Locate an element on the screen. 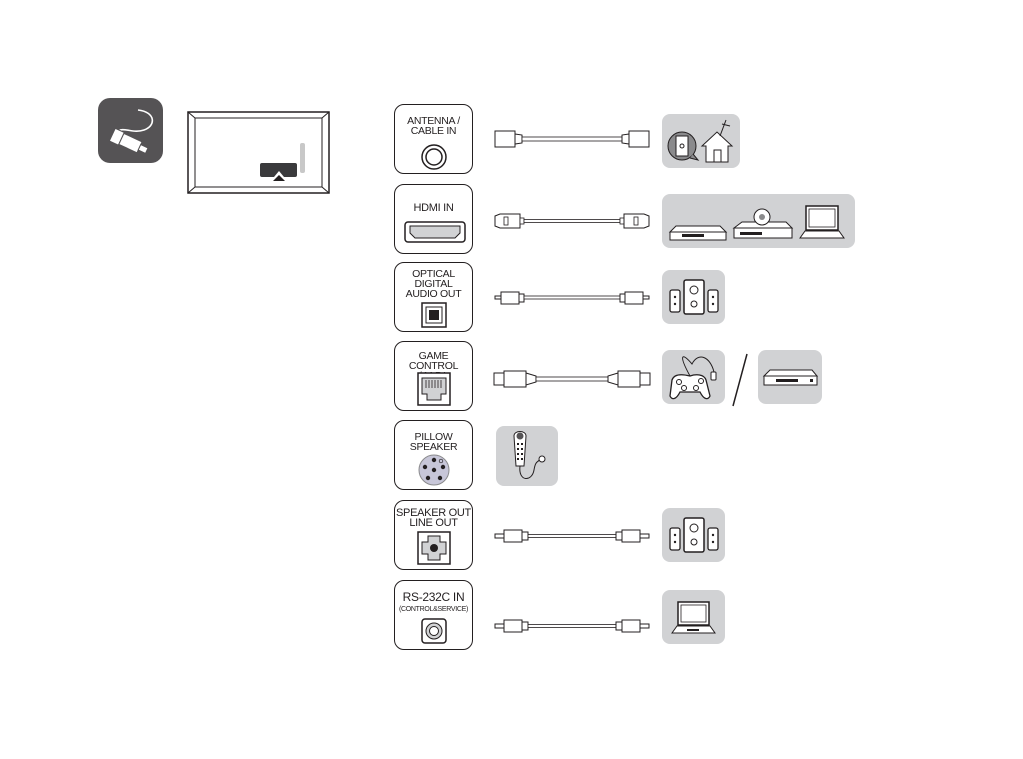  port-speaker-line-out: SPEAKER OUT LINE OUT is located at coordinates (433, 535).